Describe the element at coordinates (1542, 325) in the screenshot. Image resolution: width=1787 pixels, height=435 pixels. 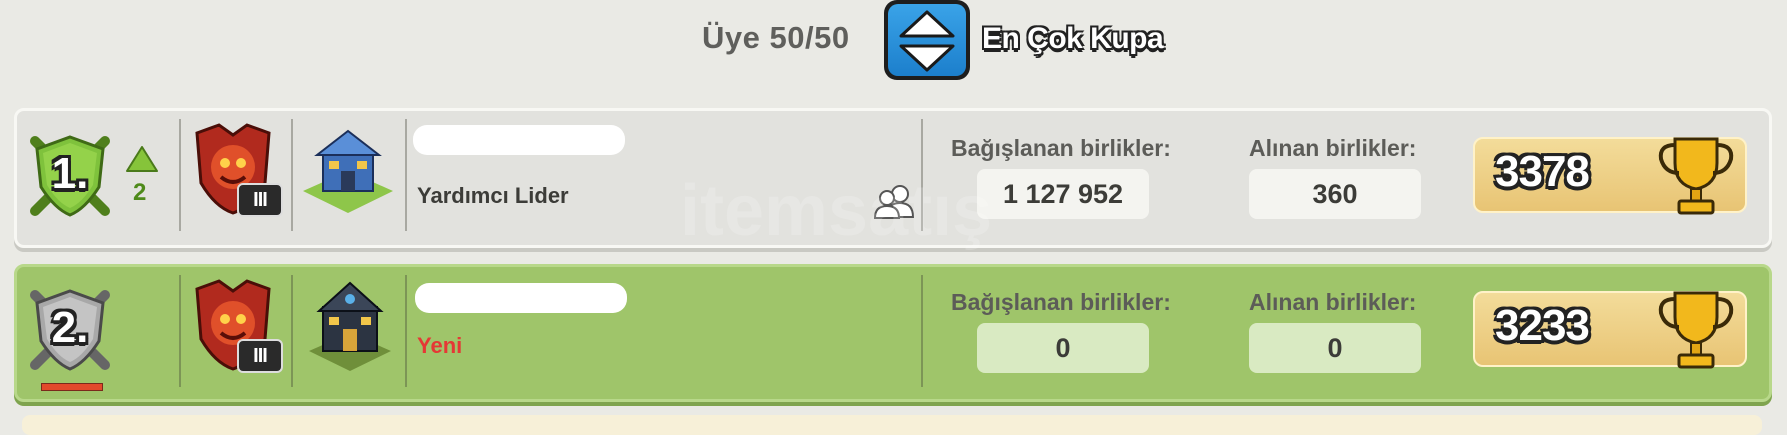
I see `trophy-count: 3233` at that location.